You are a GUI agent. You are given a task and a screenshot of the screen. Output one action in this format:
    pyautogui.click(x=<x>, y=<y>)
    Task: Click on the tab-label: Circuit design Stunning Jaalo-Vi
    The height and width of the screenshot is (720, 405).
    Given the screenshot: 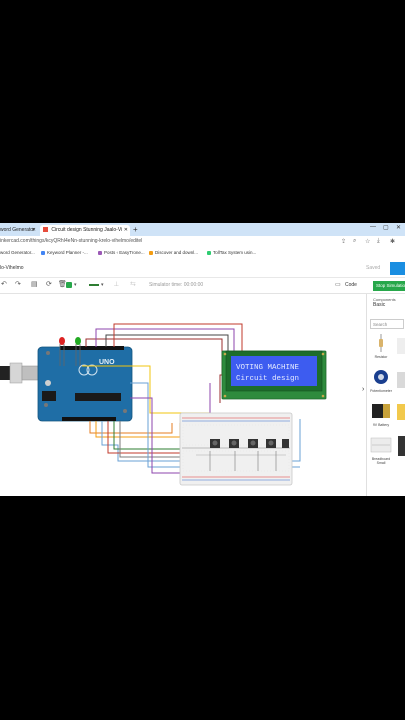 What is the action you would take?
    pyautogui.click(x=87, y=230)
    